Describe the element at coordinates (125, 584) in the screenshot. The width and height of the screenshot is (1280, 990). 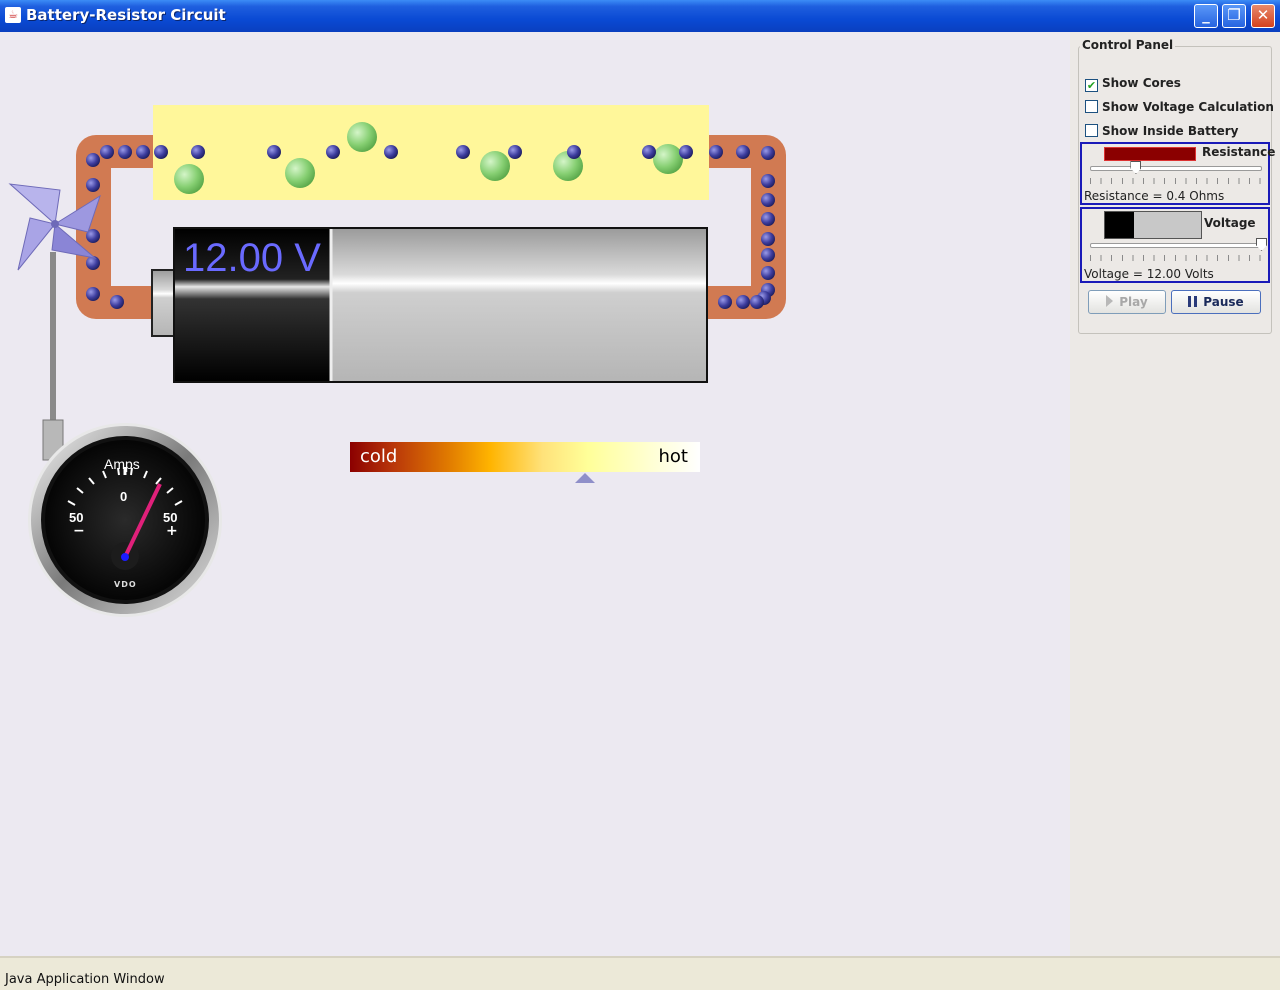
I see `ammeter-brand: VDO` at that location.